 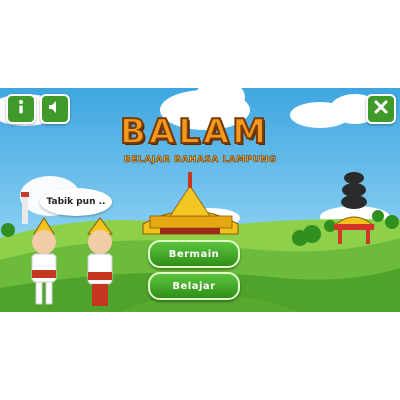 What do you see at coordinates (194, 286) in the screenshot?
I see `learn-button: Belajar` at bounding box center [194, 286].